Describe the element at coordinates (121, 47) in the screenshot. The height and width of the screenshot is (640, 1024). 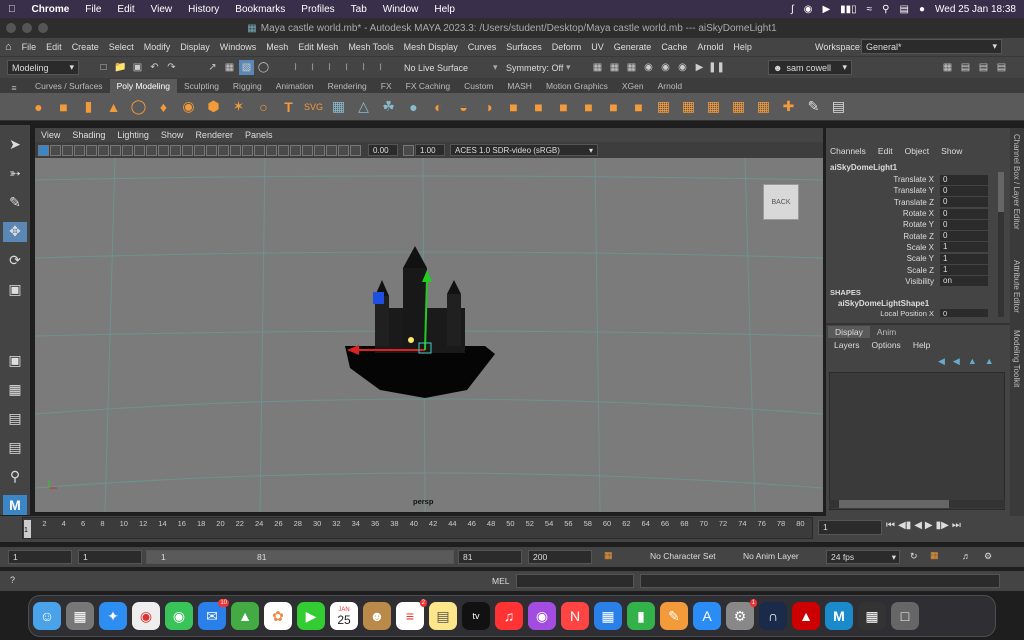
I see `menu-select: Select` at that location.